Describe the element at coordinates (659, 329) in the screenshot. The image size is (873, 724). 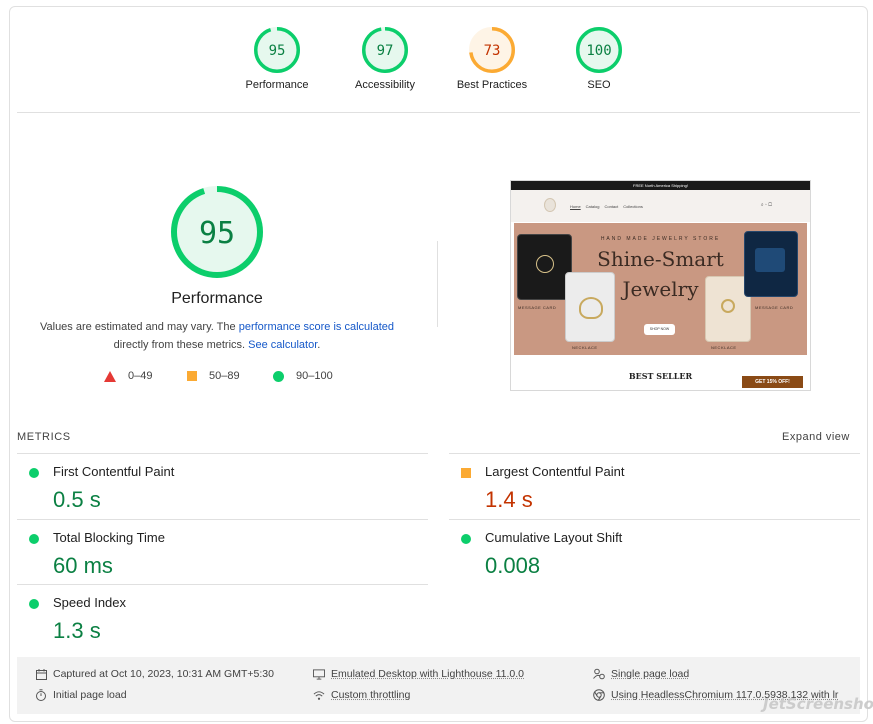
I see `hero-shop-button: SHOP NOW` at that location.